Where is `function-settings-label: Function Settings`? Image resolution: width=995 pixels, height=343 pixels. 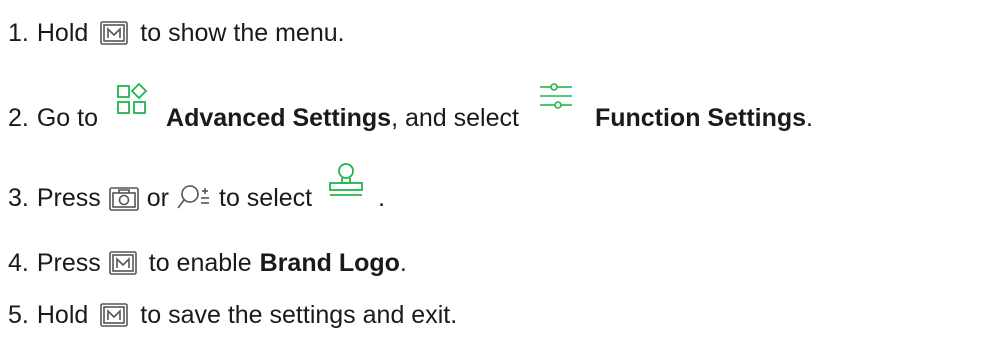 function-settings-label: Function Settings is located at coordinates (700, 118).